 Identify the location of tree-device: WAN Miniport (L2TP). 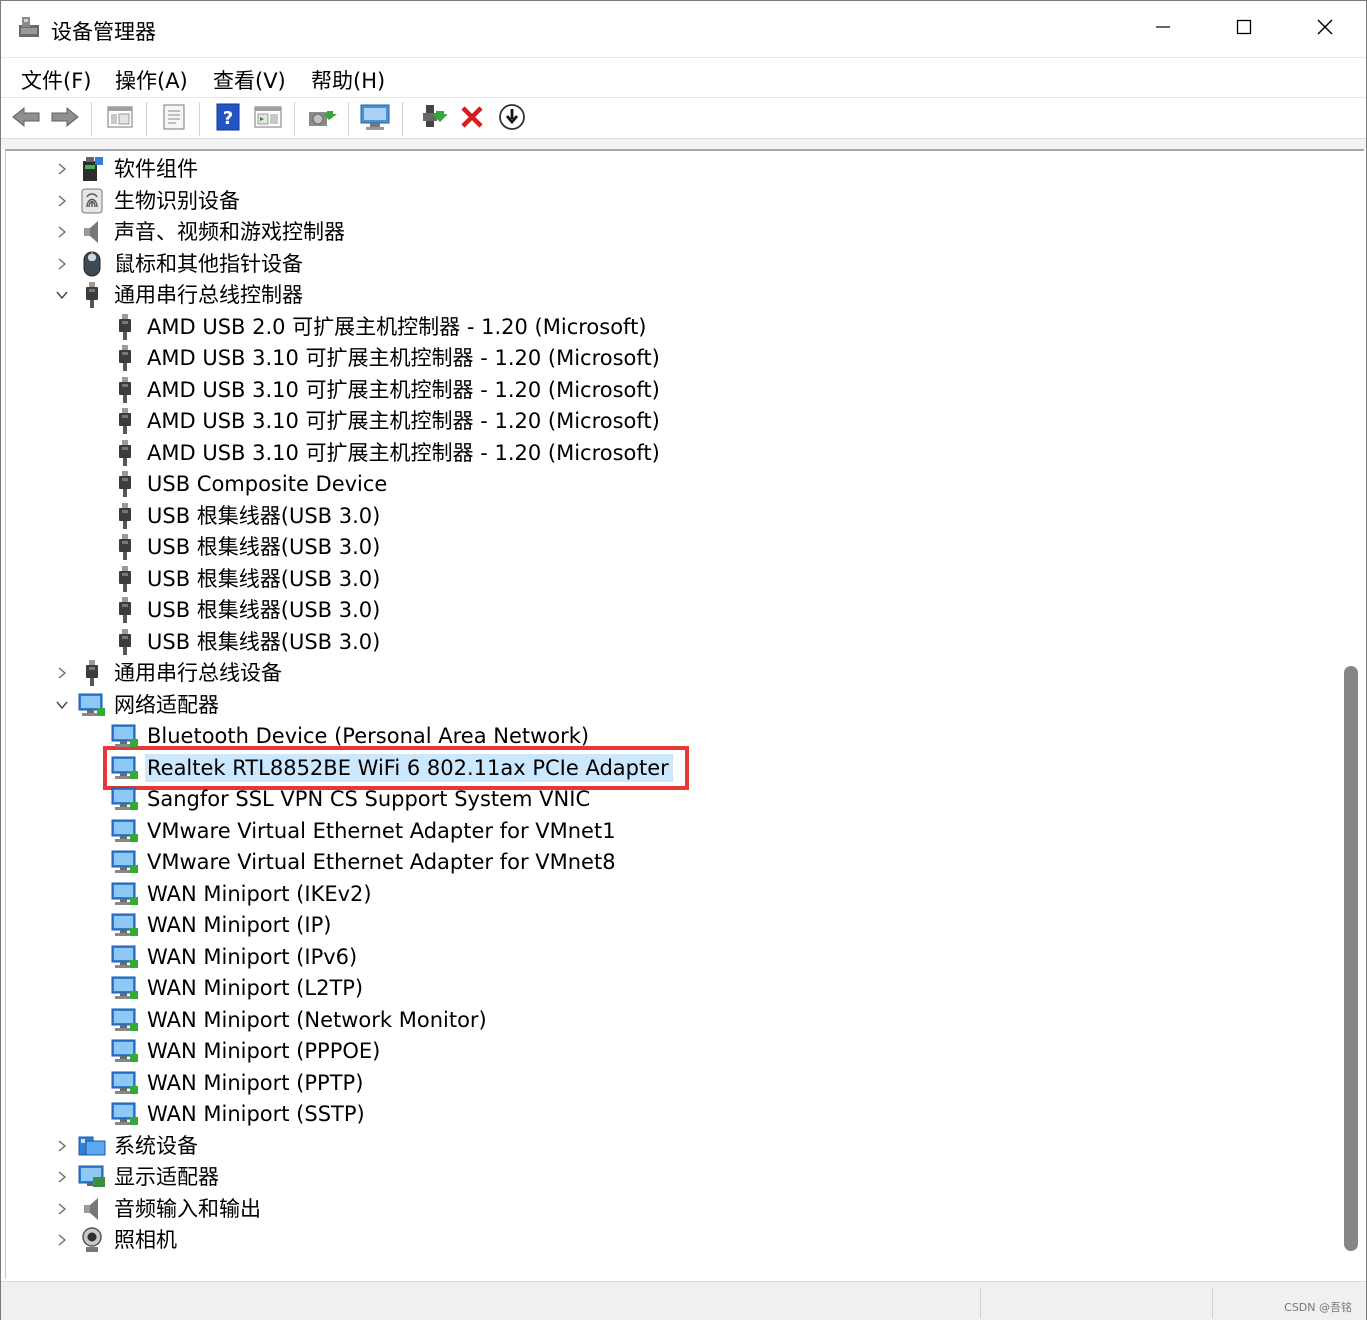
(239, 988).